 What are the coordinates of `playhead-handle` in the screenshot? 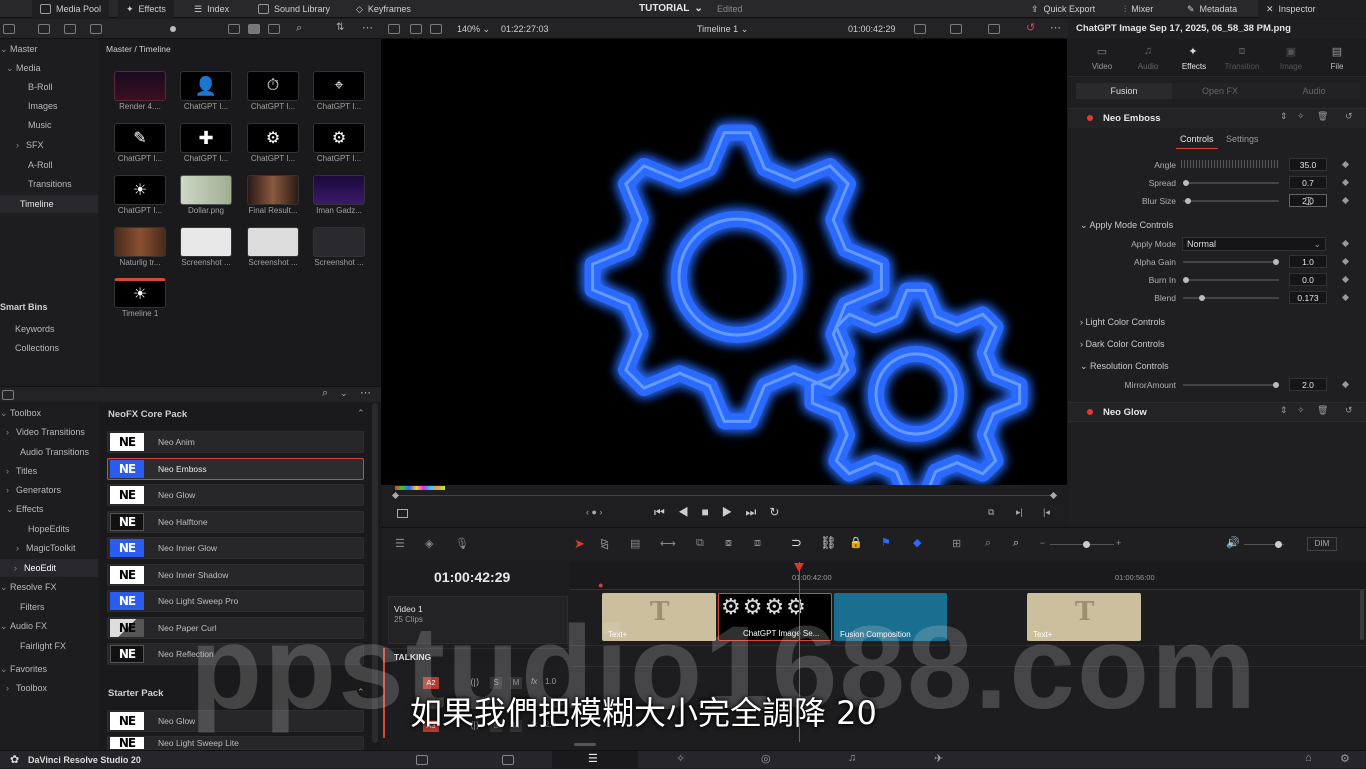 It's located at (799, 567).